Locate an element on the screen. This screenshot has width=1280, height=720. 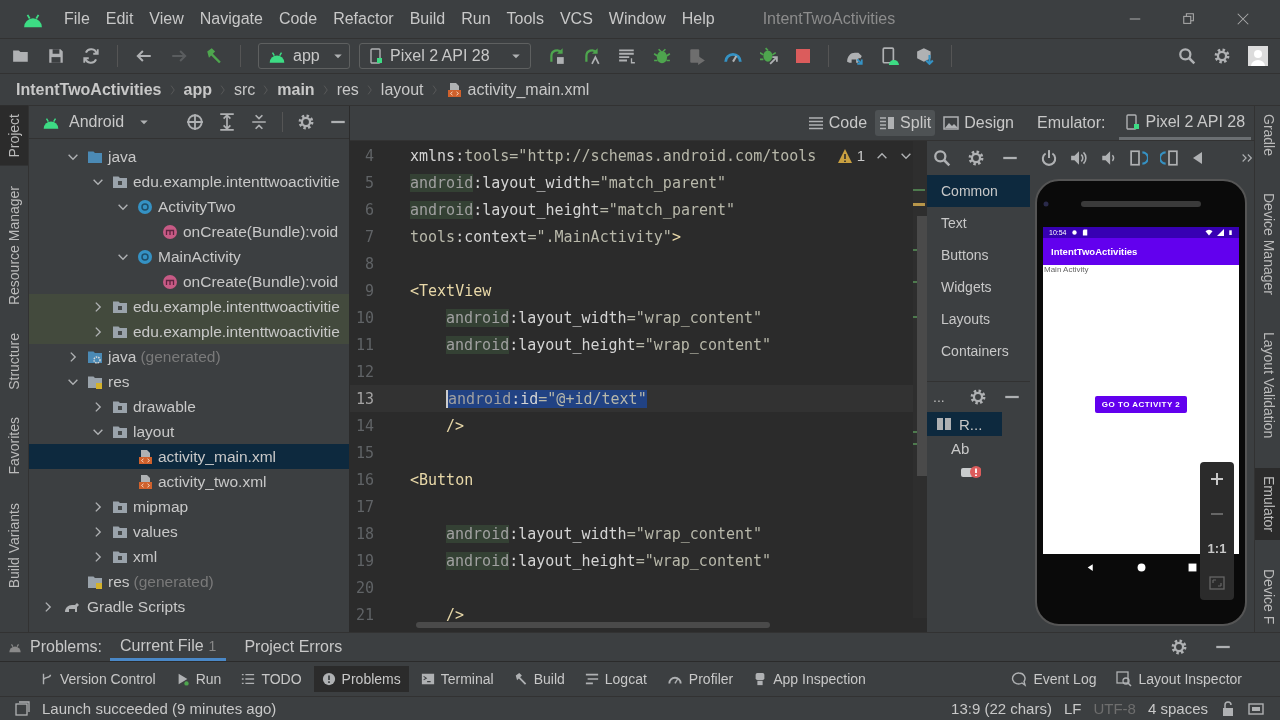
status-item: LF is located at coordinates (1072, 709).